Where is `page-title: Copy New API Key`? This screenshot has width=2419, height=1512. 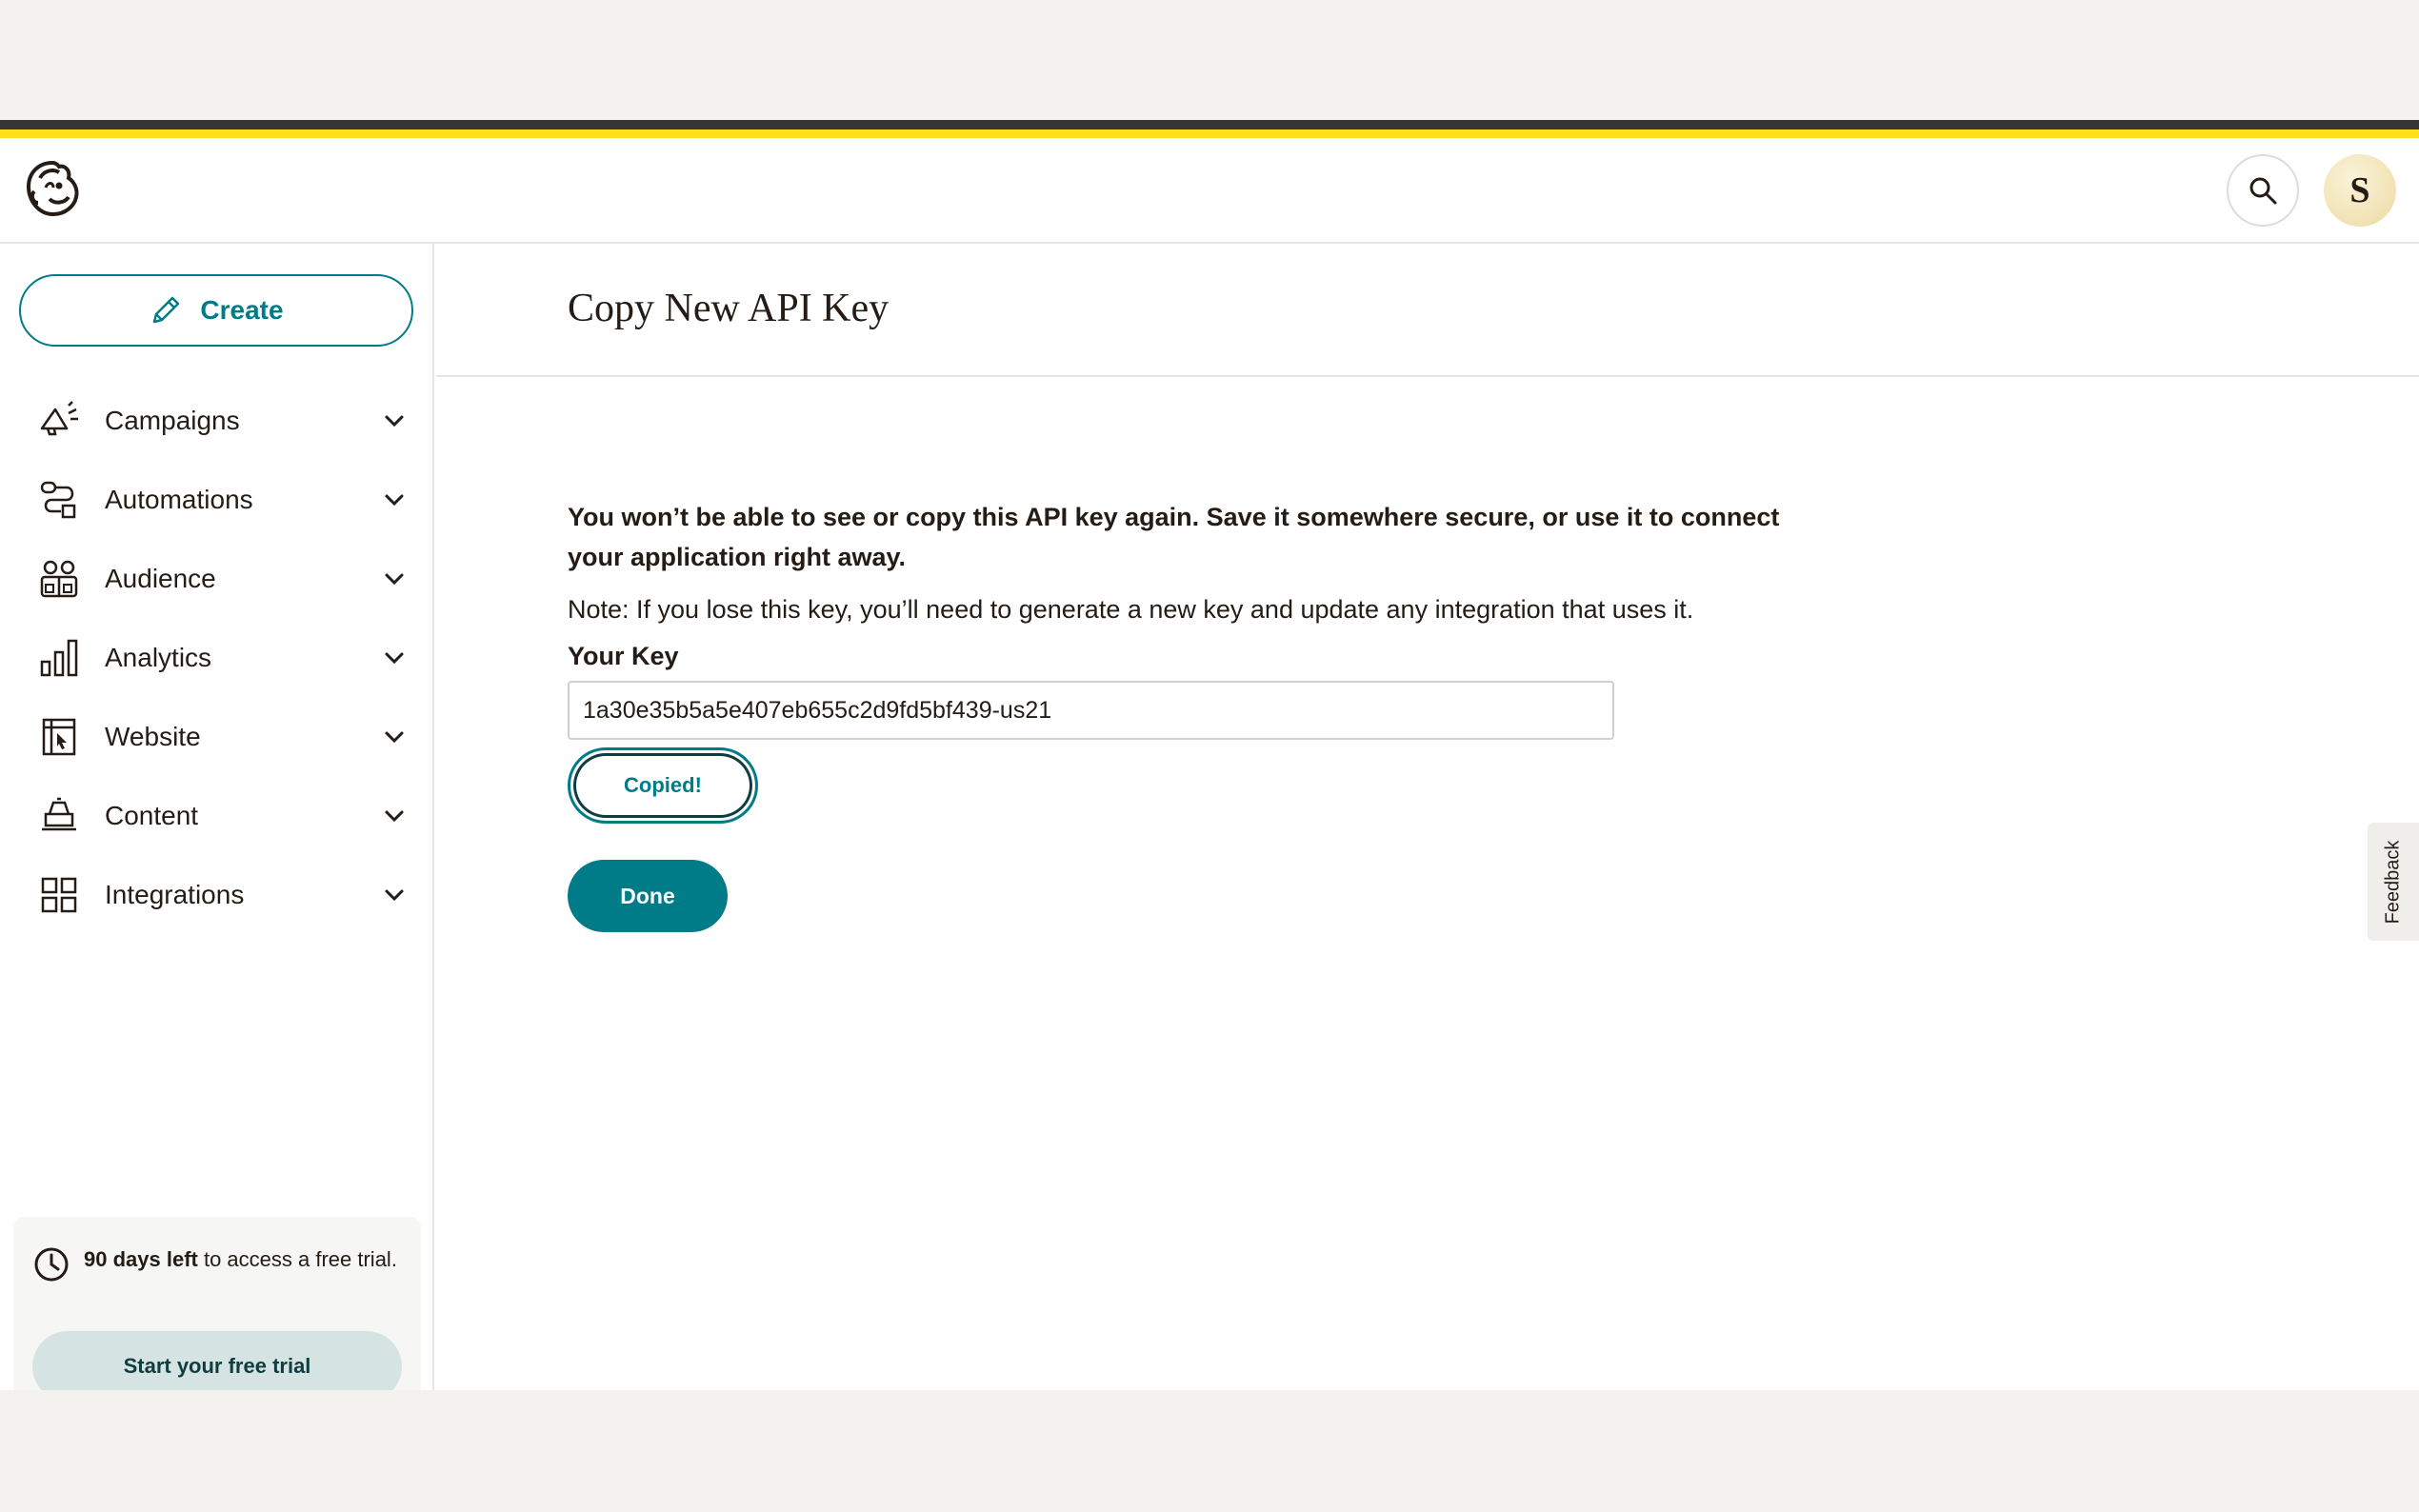 page-title: Copy New API Key is located at coordinates (729, 308).